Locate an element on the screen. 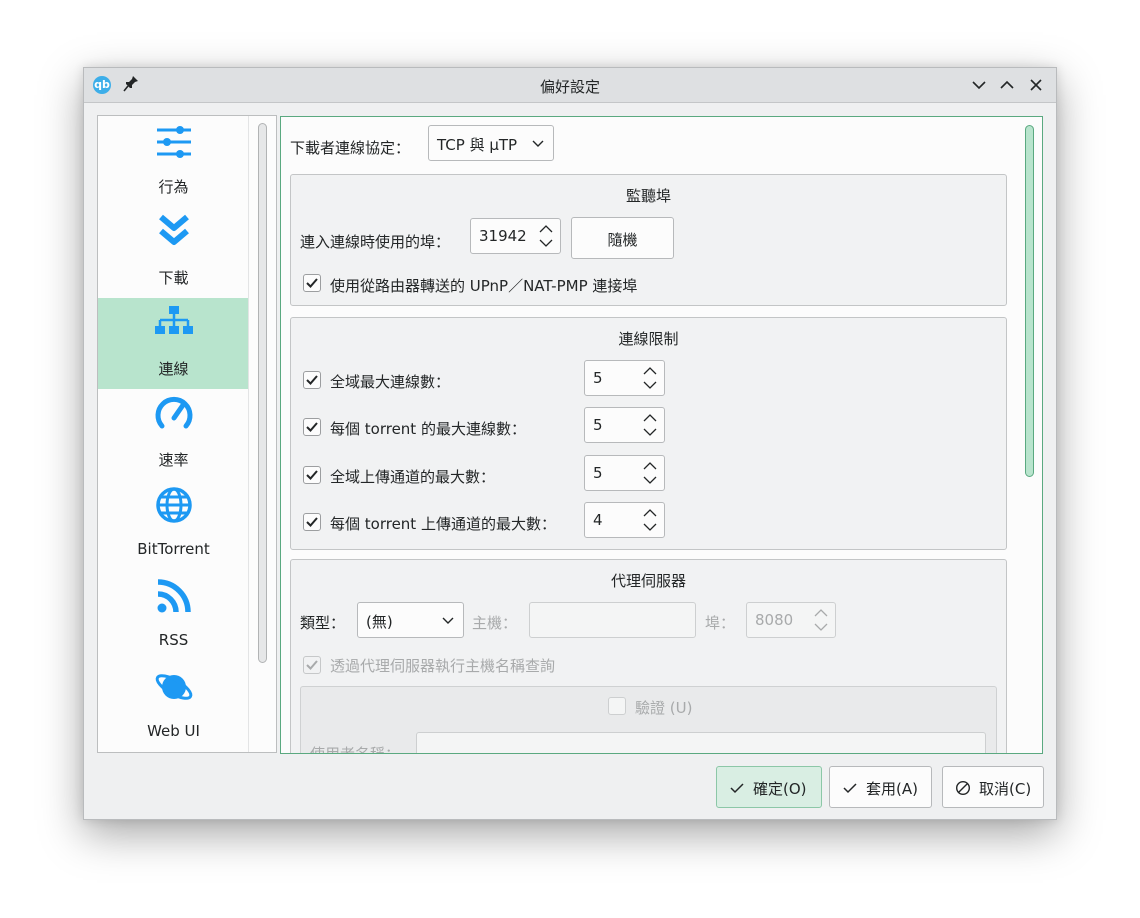 The image size is (1140, 918). proxy-port-spinbox: 8080 is located at coordinates (791, 620).